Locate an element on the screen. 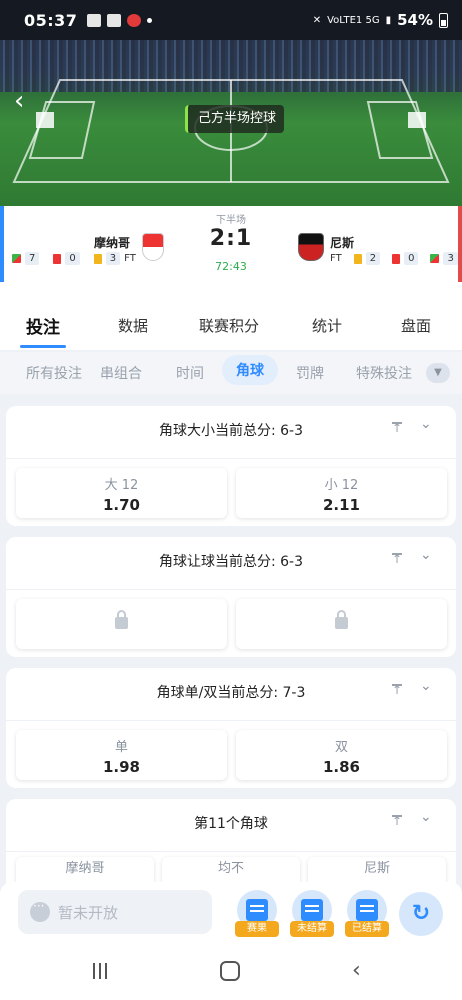 The height and width of the screenshot is (1000, 462). image-icon is located at coordinates (94, 20).